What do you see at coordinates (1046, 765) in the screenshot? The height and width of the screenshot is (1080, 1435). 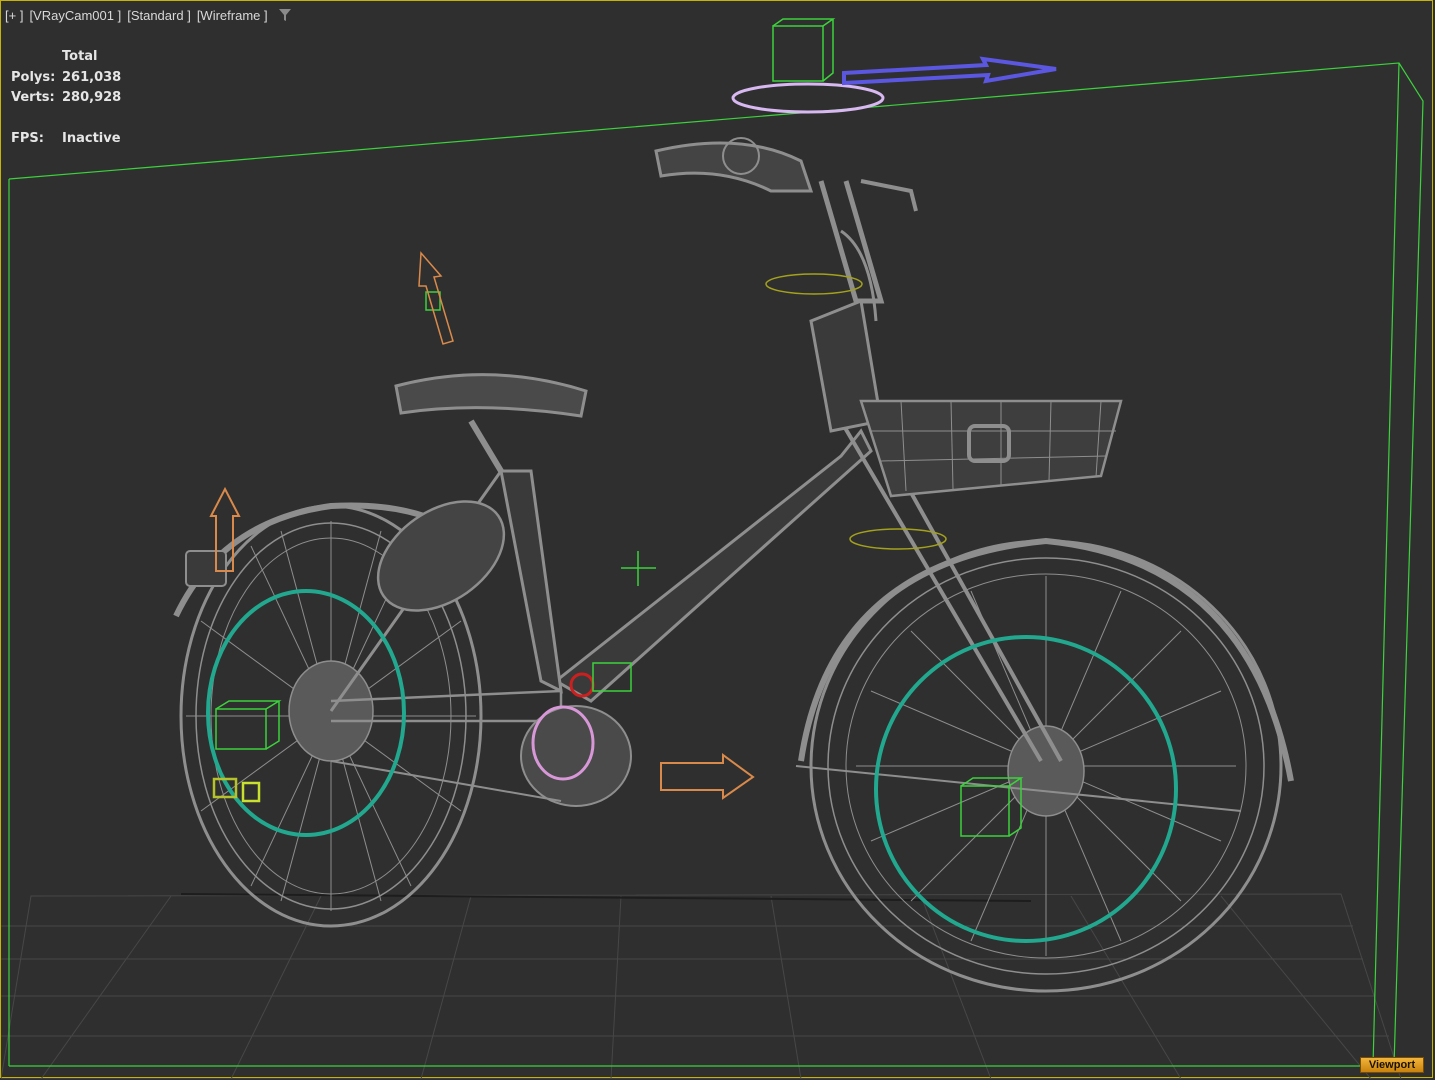 I see `front-wheel` at bounding box center [1046, 765].